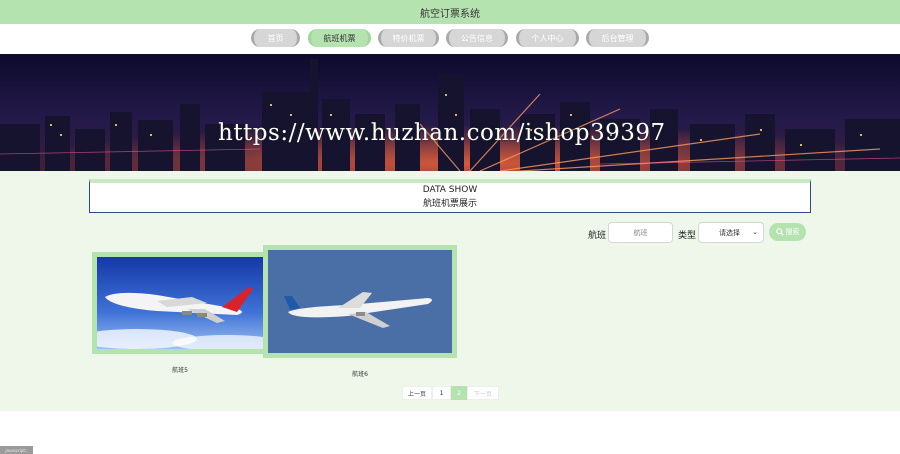 The height and width of the screenshot is (454, 900). I want to click on search-icon, so click(779, 232).